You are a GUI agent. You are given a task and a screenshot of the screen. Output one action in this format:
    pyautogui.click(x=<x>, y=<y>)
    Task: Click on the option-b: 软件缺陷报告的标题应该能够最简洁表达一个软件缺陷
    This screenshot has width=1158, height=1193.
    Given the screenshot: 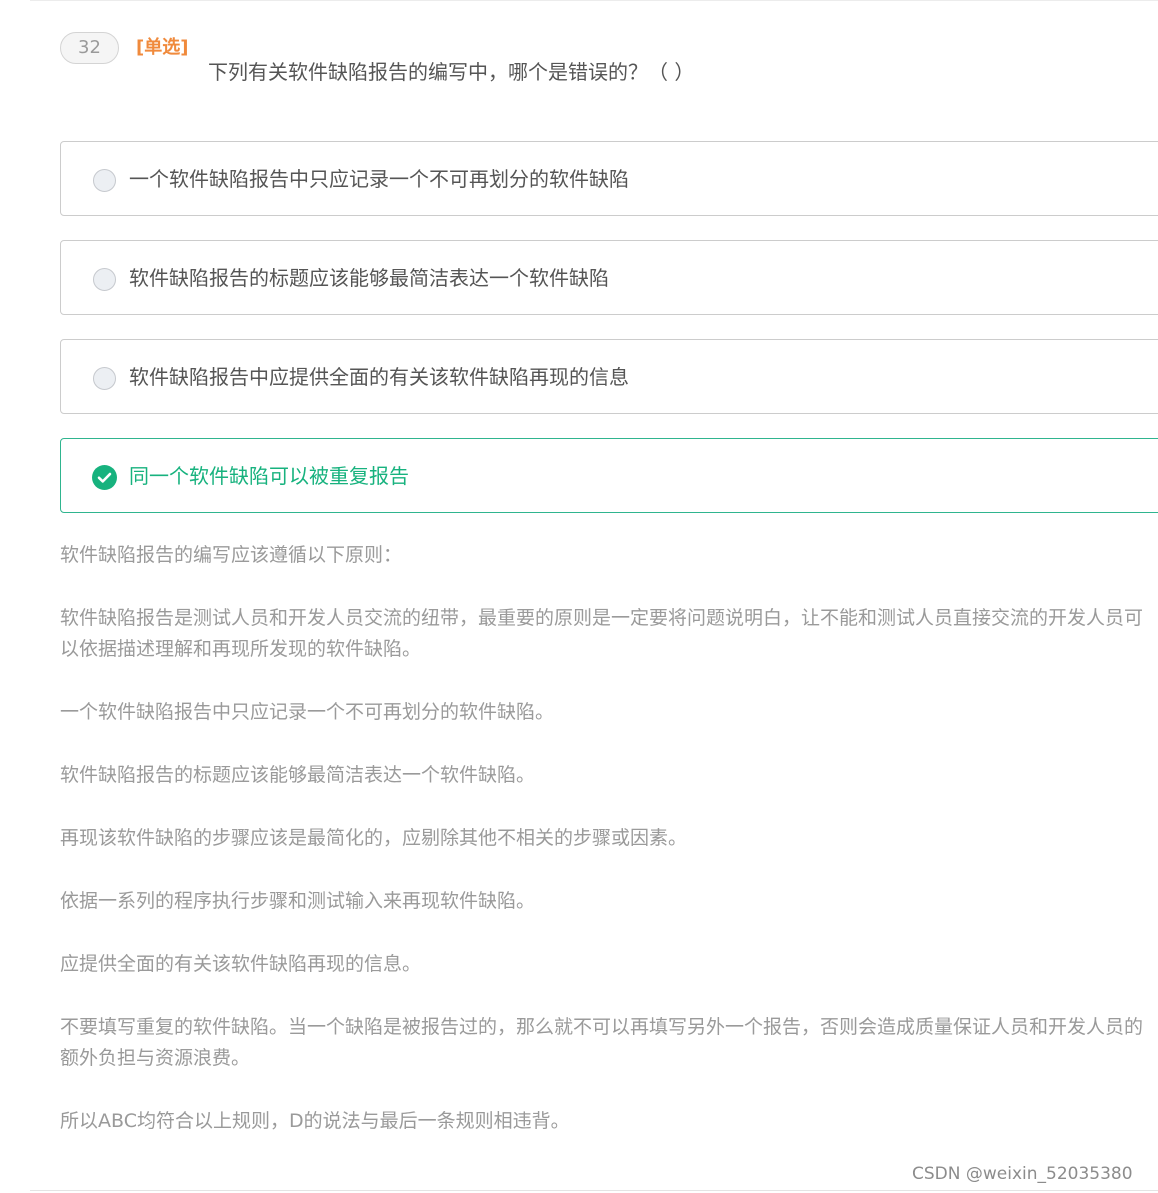 What is the action you would take?
    pyautogui.click(x=609, y=277)
    